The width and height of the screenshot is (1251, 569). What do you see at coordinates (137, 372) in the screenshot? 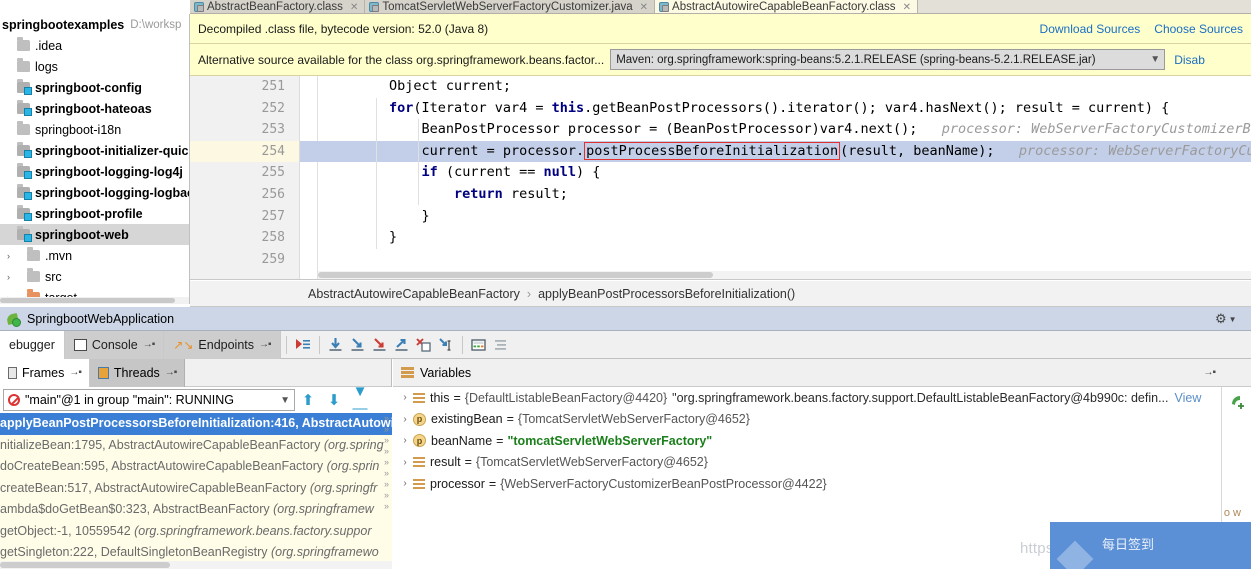
I see `tab-threads: Threads →▪` at bounding box center [137, 372].